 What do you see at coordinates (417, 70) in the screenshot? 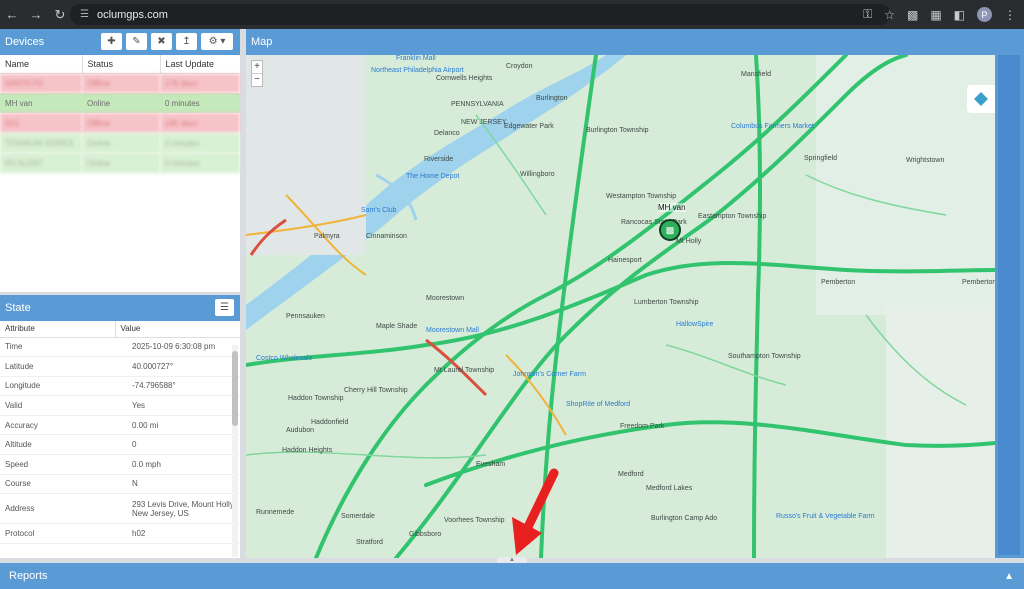
I see `map-poi-label: Northeast Philadelphia Airport` at bounding box center [417, 70].